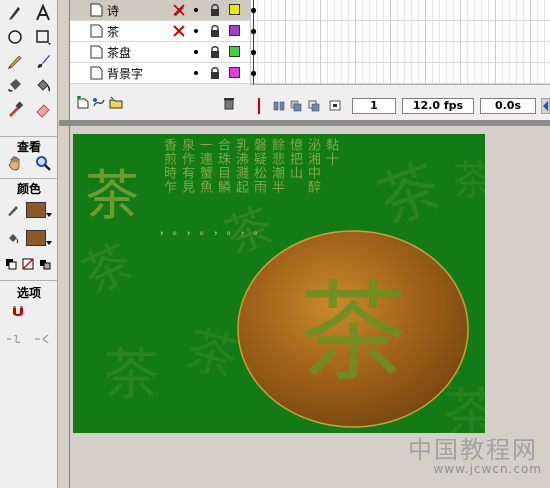 The image size is (550, 488). I want to click on magnet-icon, so click(18, 311).